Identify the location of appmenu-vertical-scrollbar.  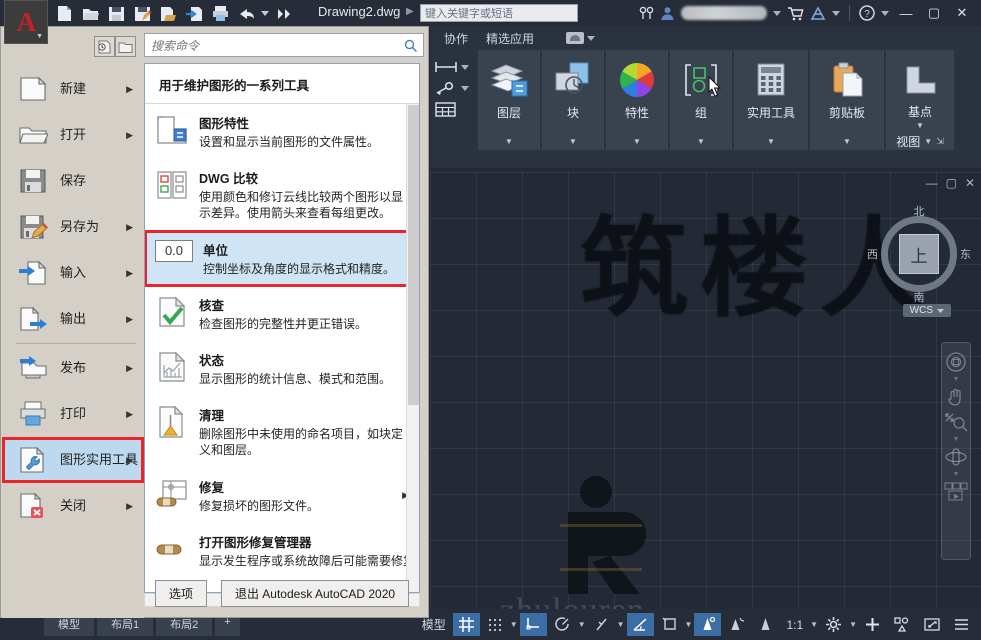
(412, 348).